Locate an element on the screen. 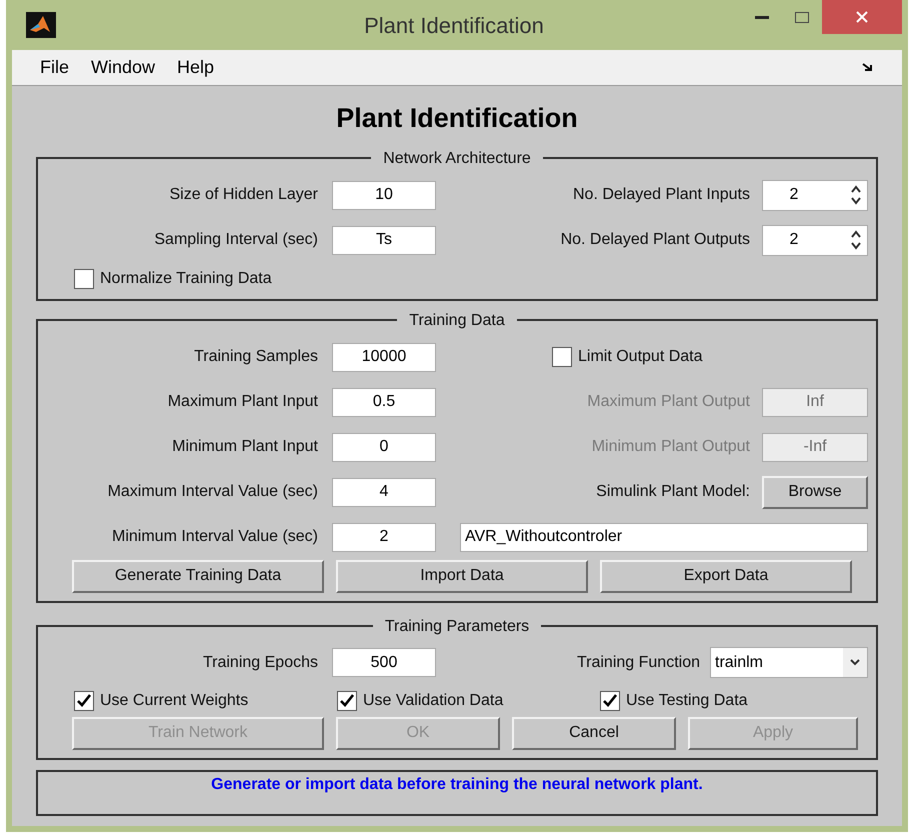 Image resolution: width=914 pixels, height=834 pixels. field-label: Maximum Plant Input is located at coordinates (242, 402).